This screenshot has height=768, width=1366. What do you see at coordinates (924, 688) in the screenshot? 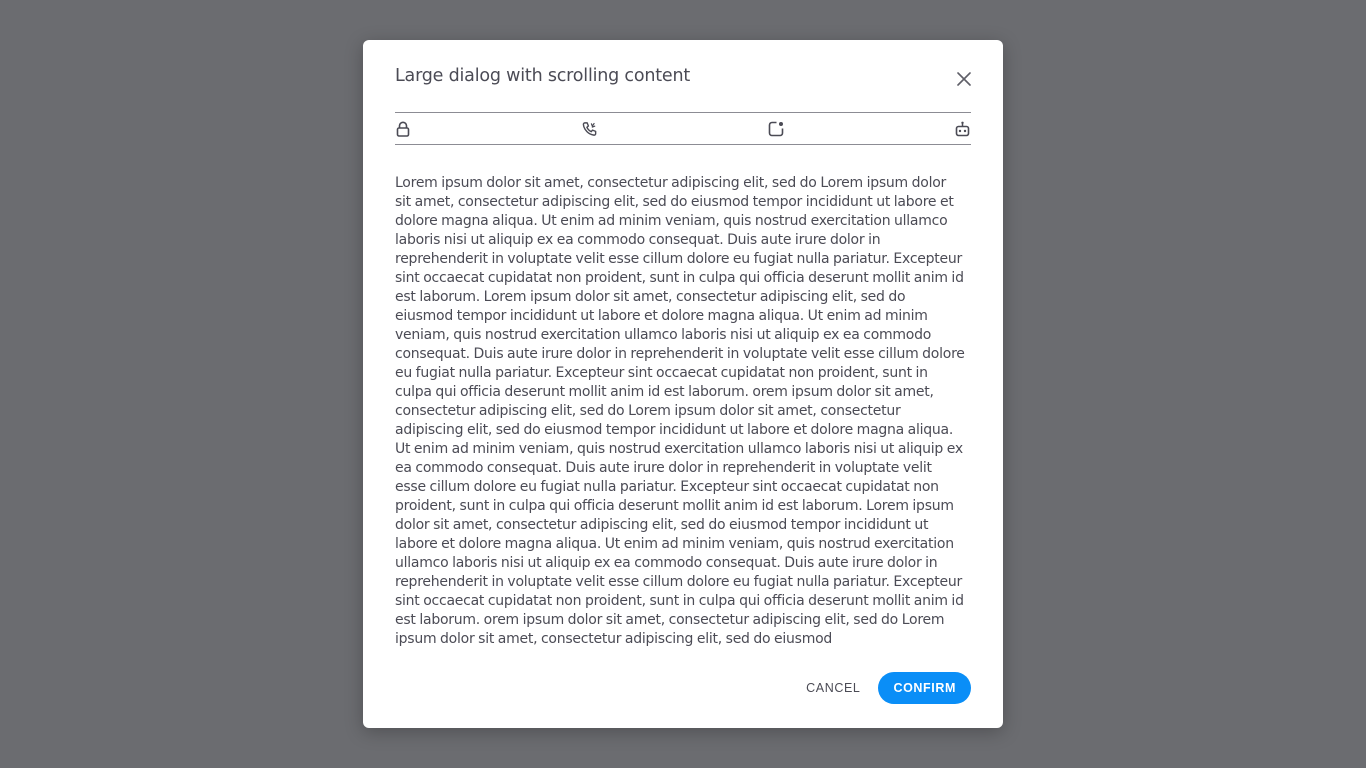
I see `confirm-button: CONFIRM` at bounding box center [924, 688].